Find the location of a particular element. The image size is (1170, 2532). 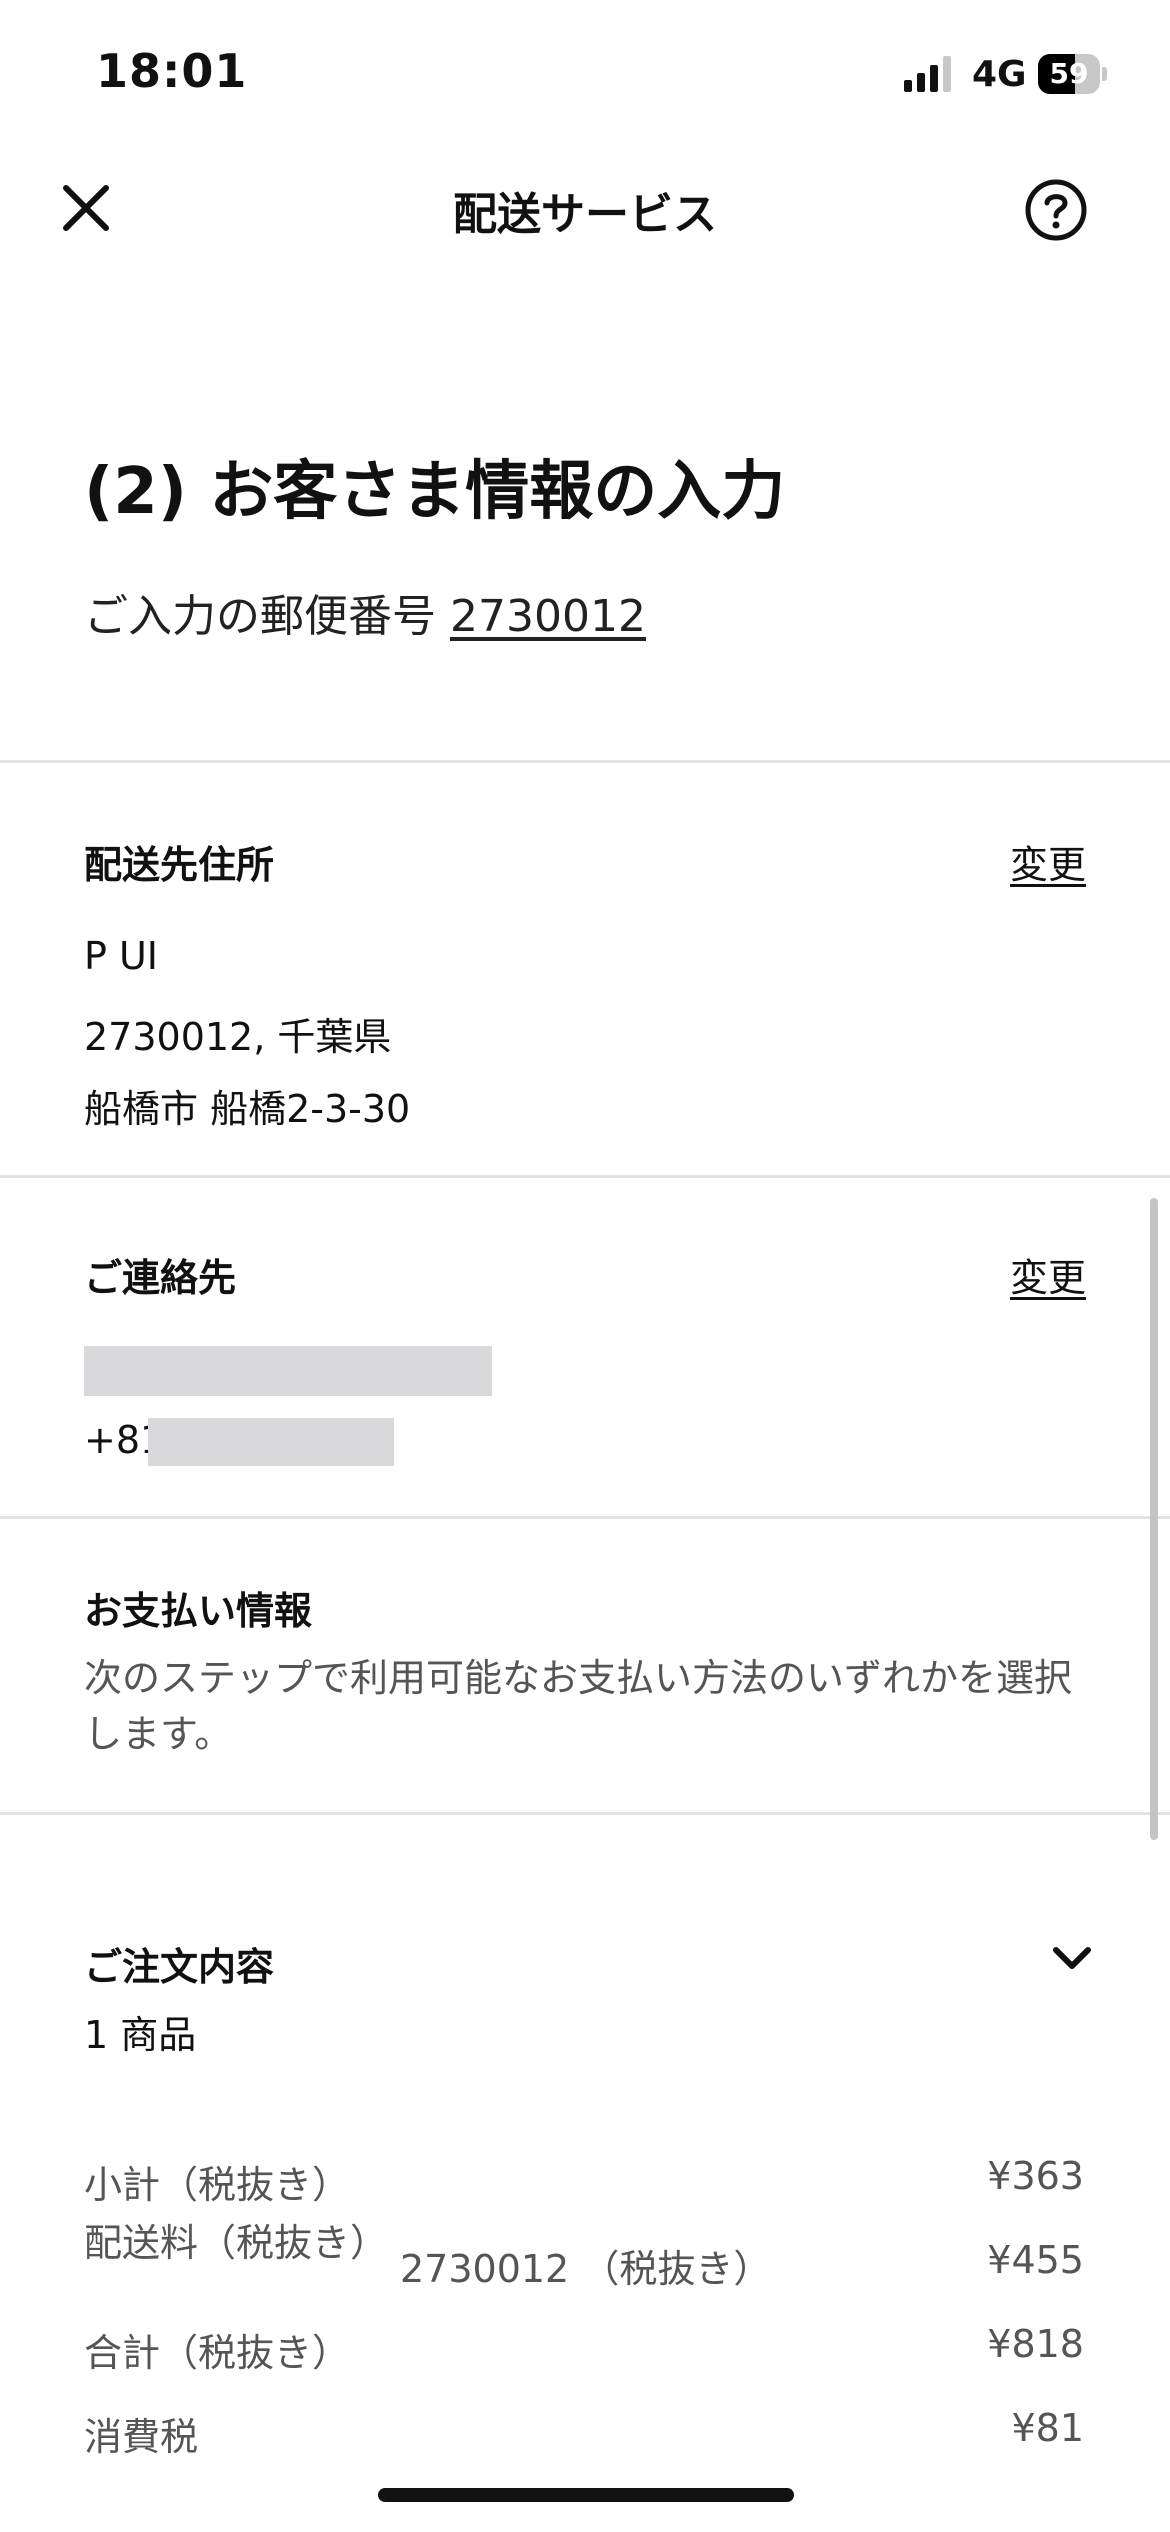

address-line: 2730012, 千葉県 is located at coordinates (238, 1037).